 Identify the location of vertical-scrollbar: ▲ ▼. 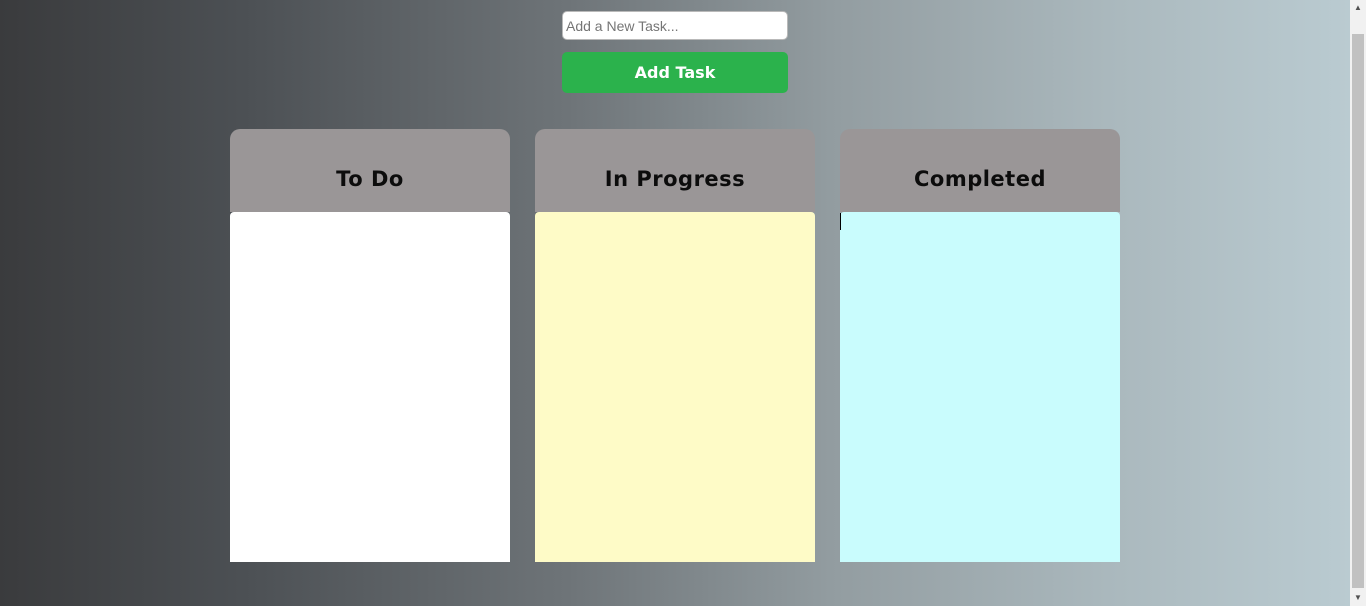
(1358, 303).